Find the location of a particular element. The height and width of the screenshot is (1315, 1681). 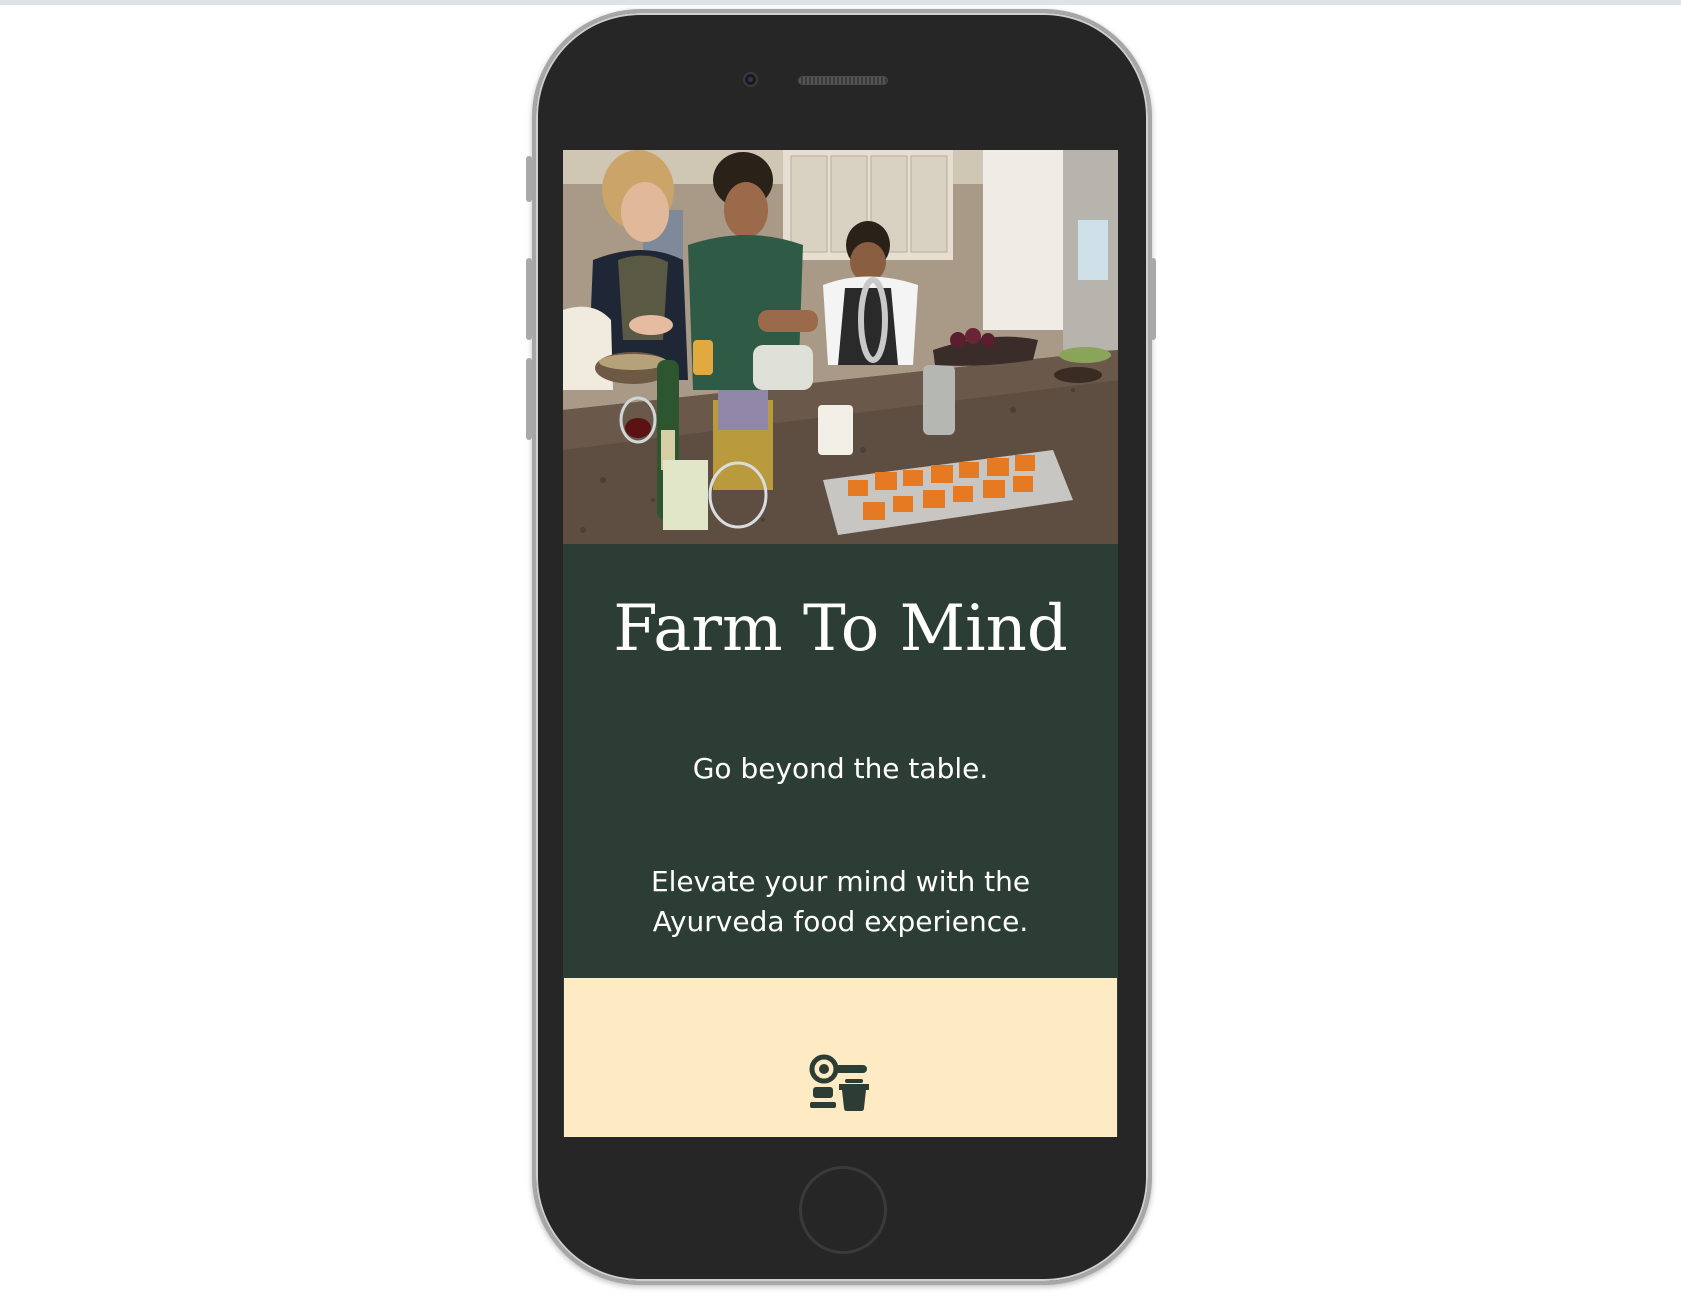

hero-image is located at coordinates (840, 347).